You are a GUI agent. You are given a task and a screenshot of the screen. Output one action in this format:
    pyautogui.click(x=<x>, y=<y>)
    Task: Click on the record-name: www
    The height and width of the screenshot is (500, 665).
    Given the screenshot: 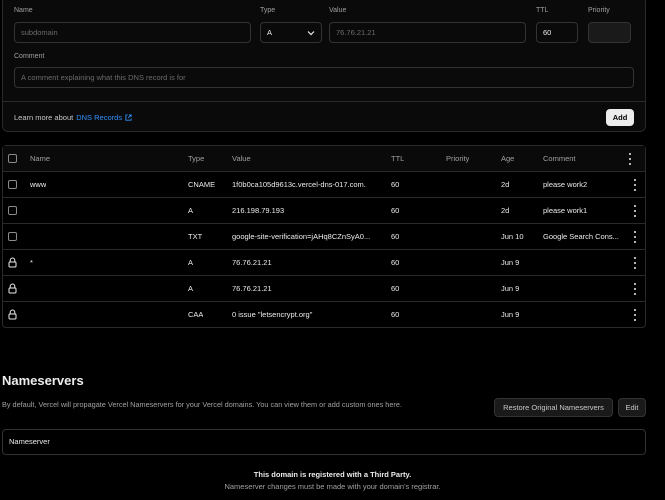 What is the action you would take?
    pyautogui.click(x=38, y=184)
    